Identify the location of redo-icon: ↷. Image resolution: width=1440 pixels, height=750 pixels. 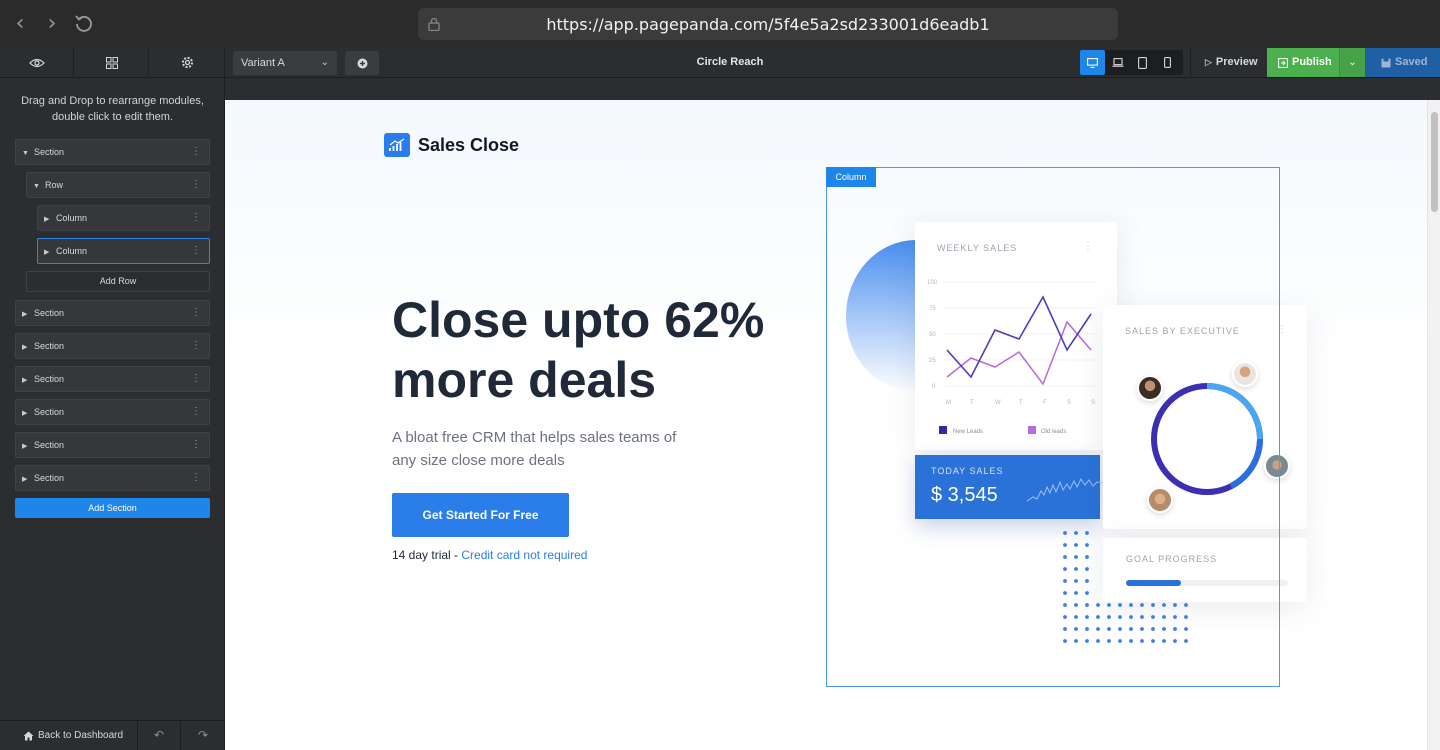
(203, 735).